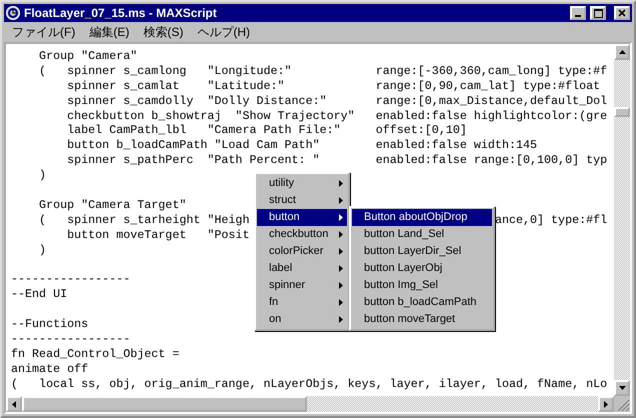 This screenshot has width=636, height=418. I want to click on menu-item: 検索(S), so click(163, 32).